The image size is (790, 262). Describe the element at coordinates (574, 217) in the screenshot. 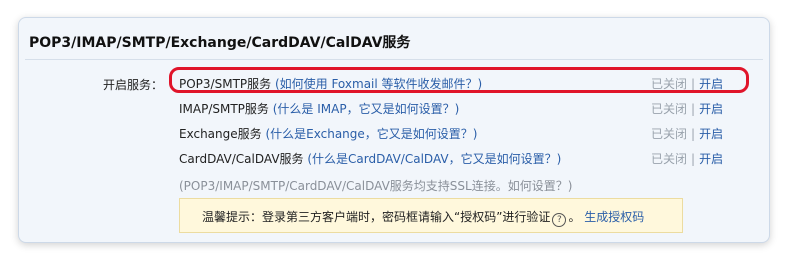

I see `tip-period: 。` at that location.